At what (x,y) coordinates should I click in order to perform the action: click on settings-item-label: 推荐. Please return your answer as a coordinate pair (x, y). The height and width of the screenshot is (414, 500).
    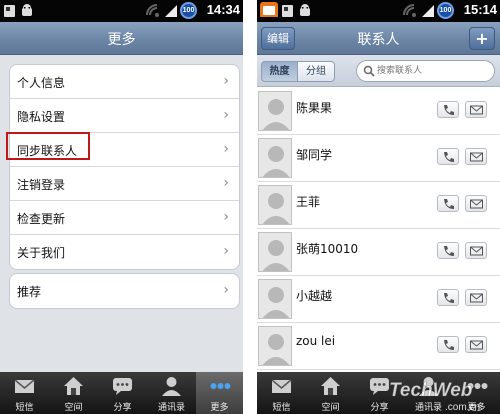
    Looking at the image, I should click on (29, 292).